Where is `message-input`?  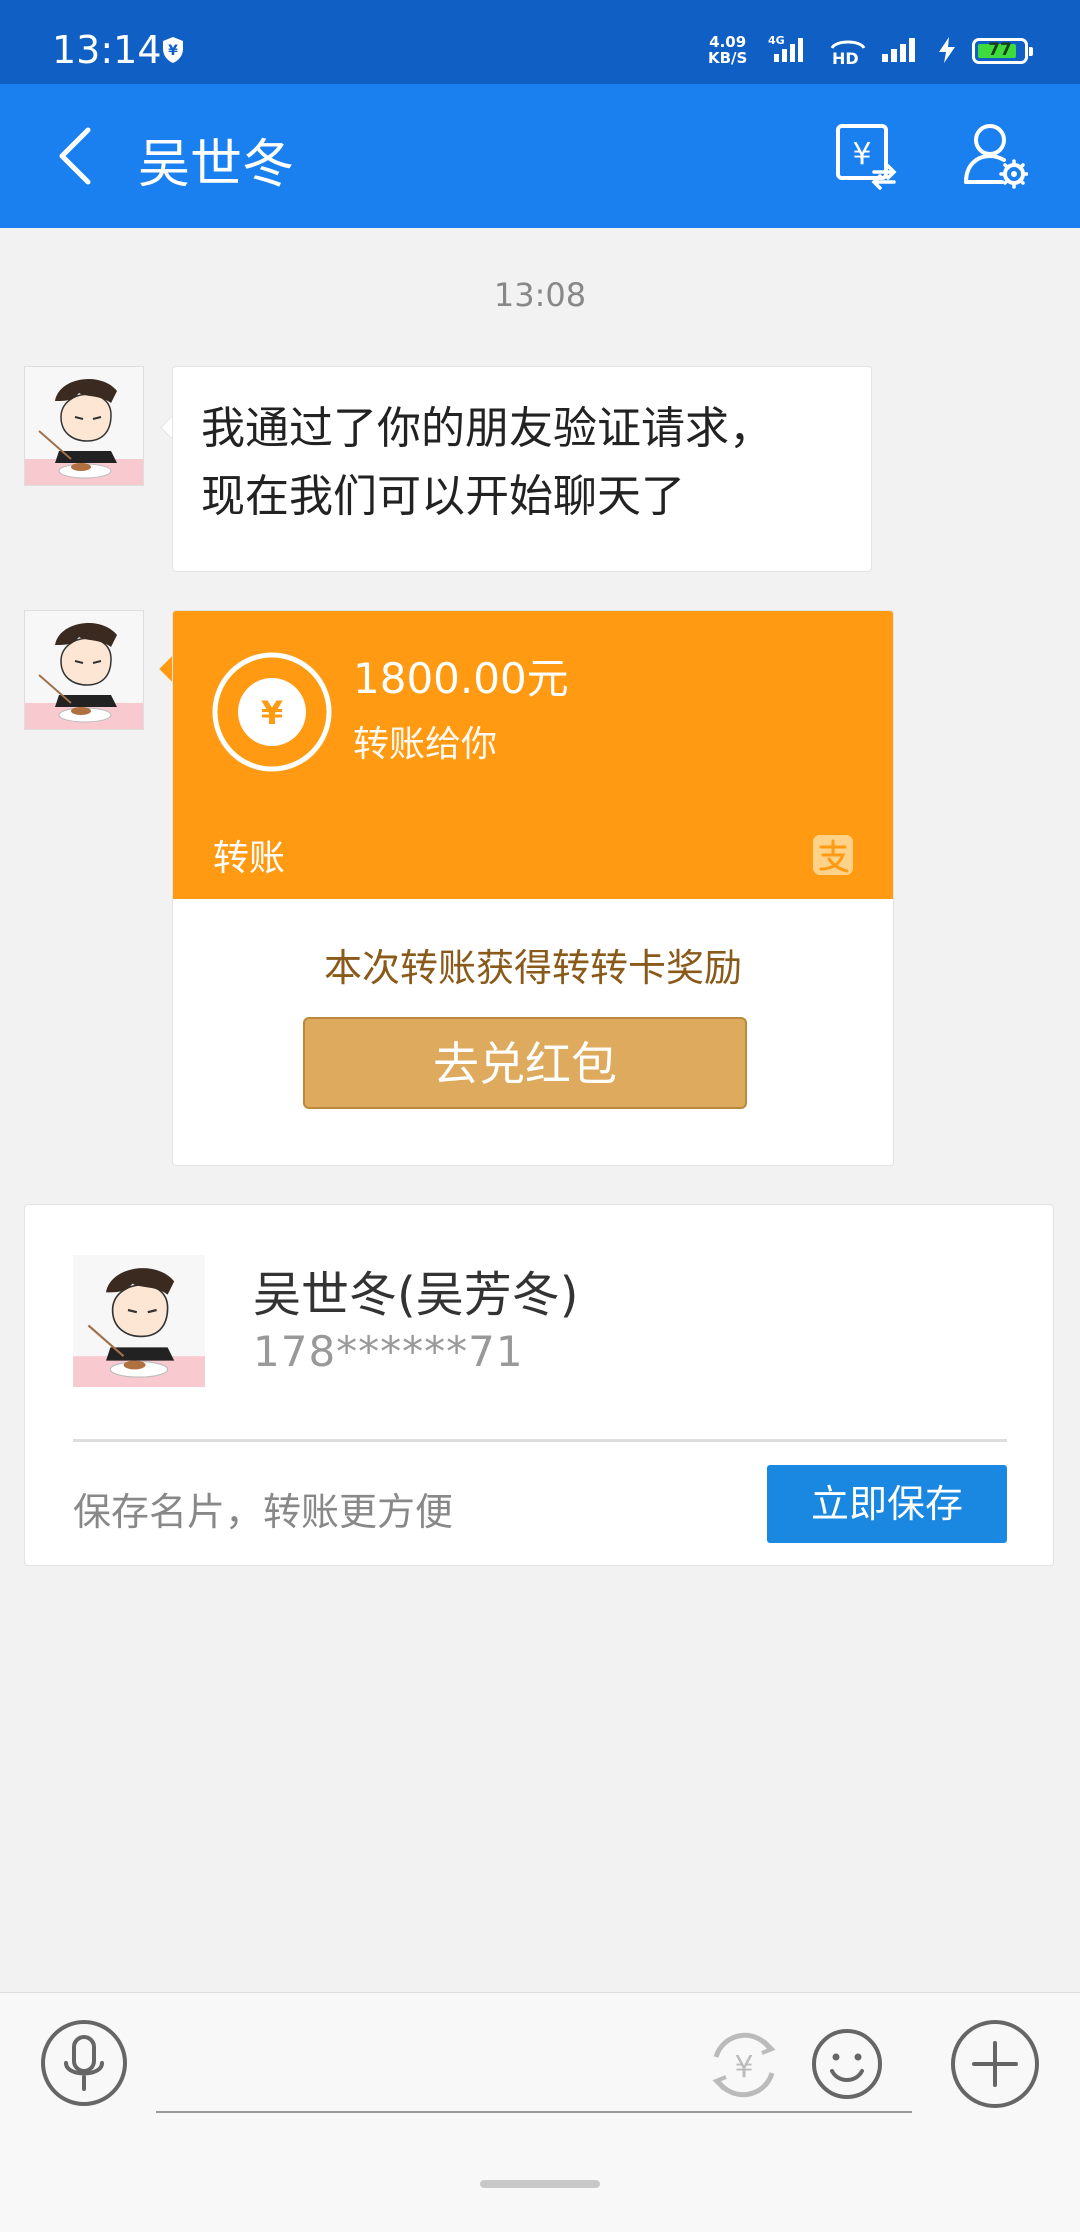
message-input is located at coordinates (534, 2112).